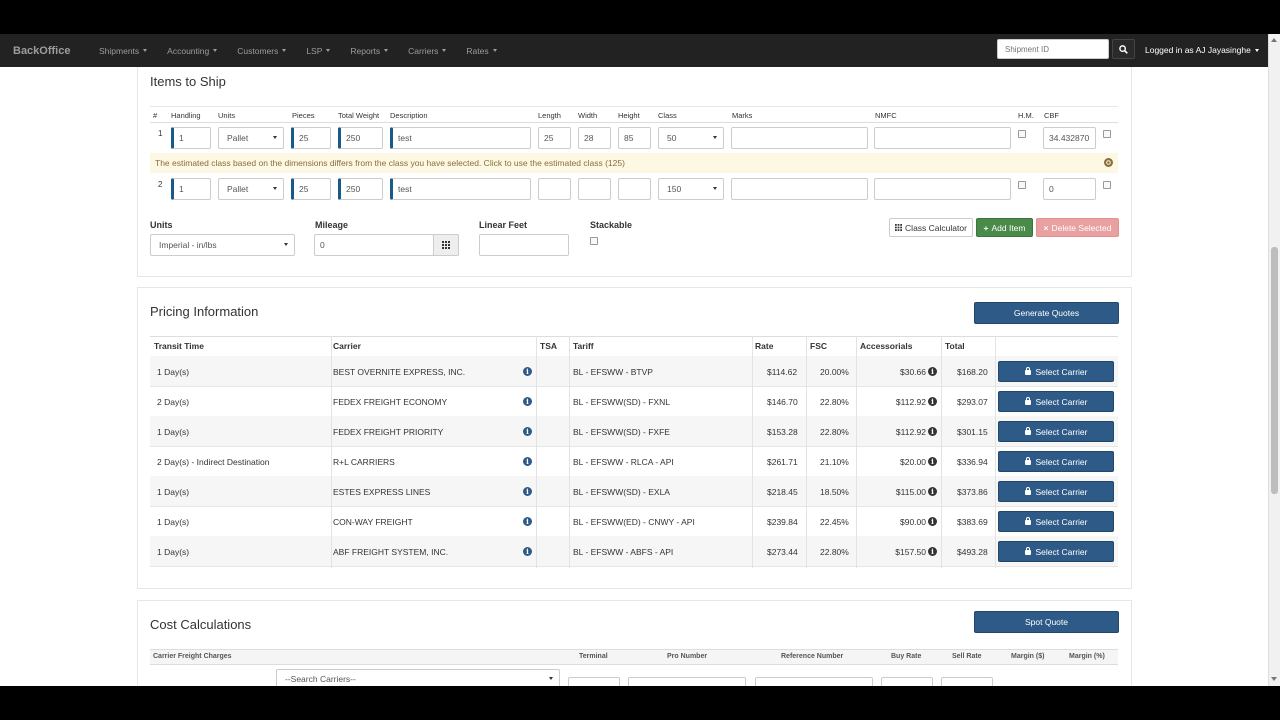  What do you see at coordinates (554, 138) in the screenshot?
I see `length-input: 25` at bounding box center [554, 138].